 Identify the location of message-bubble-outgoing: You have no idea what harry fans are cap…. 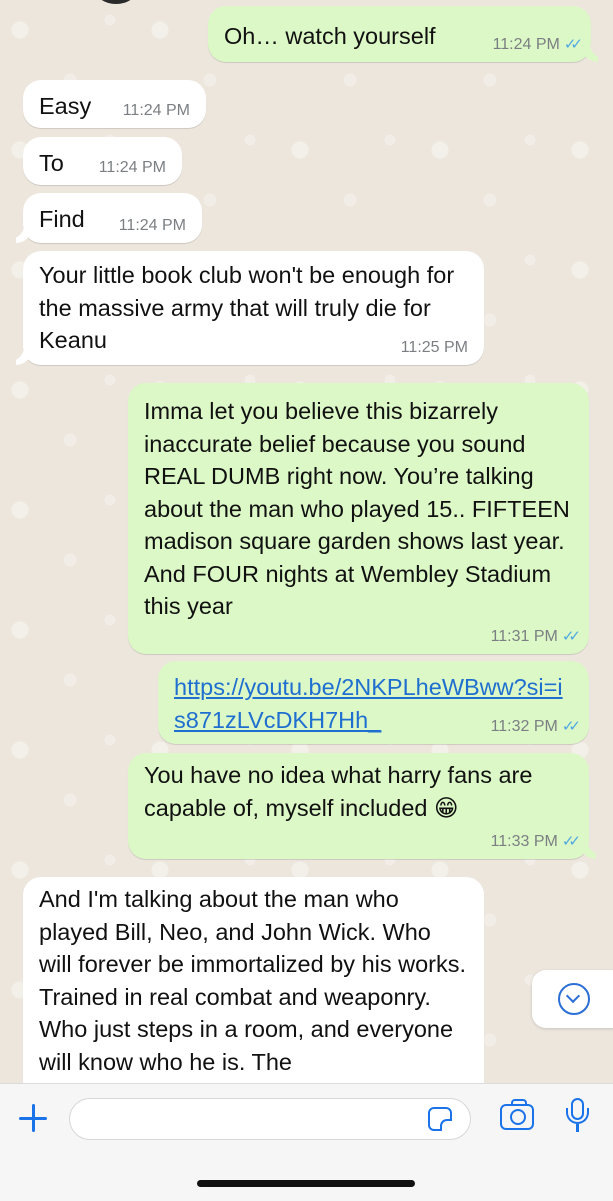
(362, 806).